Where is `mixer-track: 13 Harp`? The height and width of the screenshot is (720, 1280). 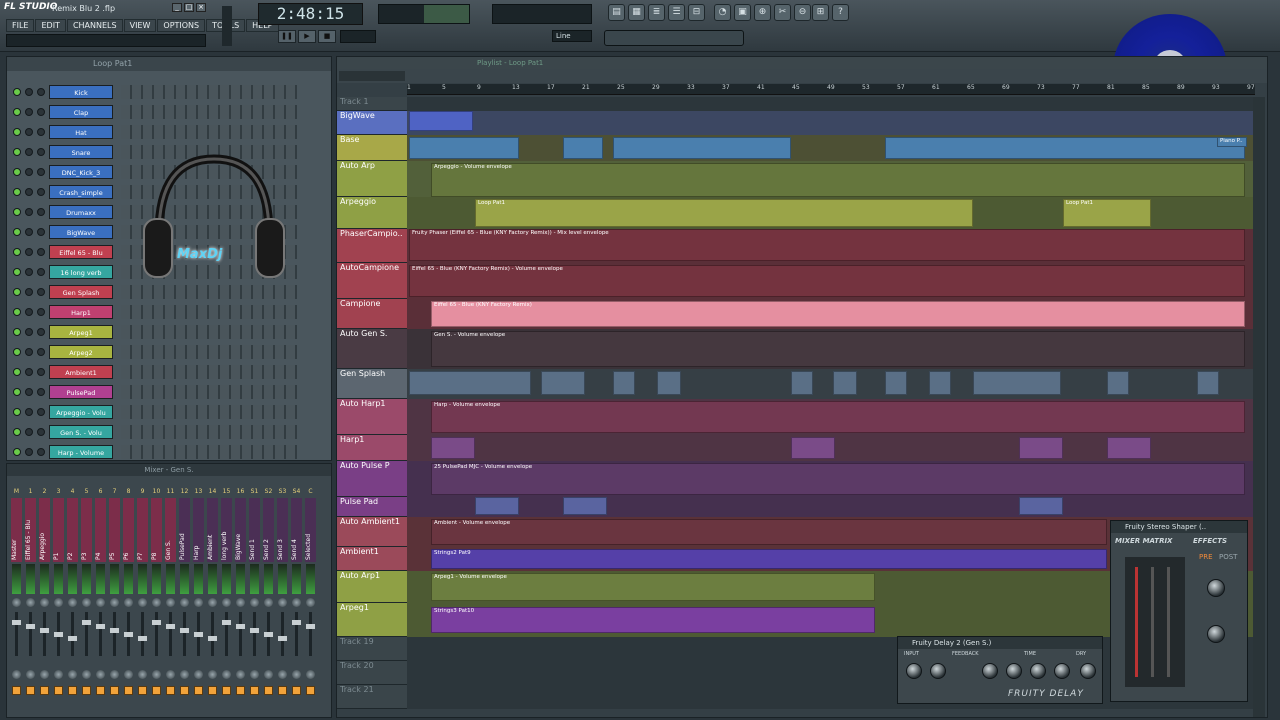 mixer-track: 13 Harp is located at coordinates (198, 595).